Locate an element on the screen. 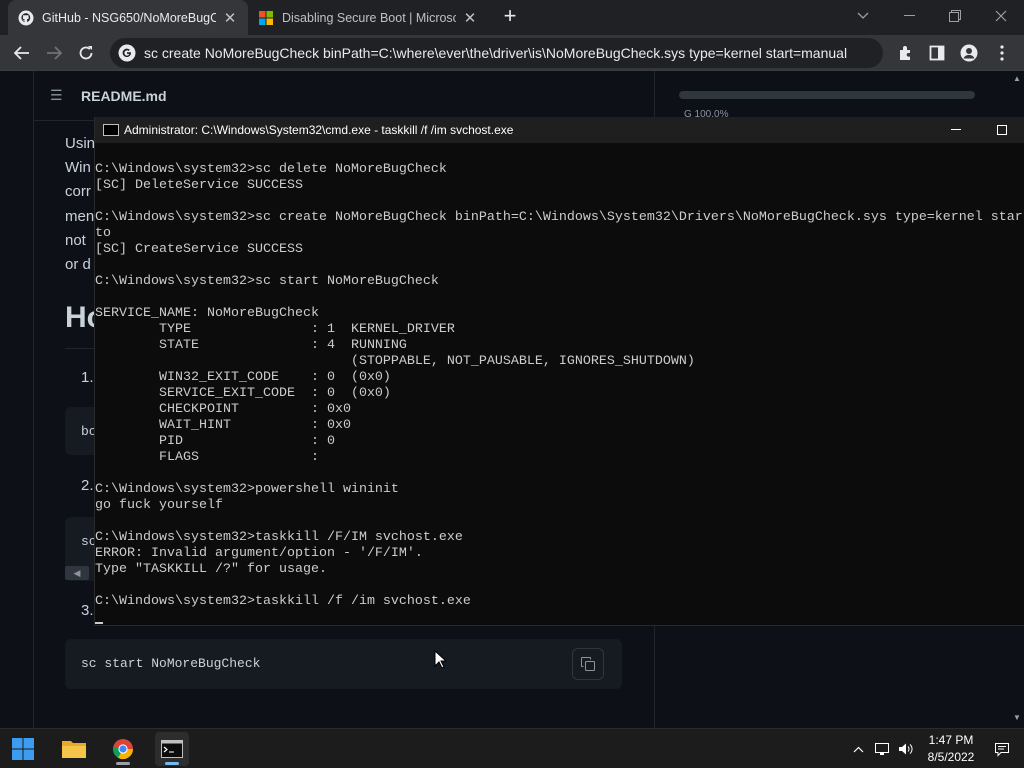 Image resolution: width=1024 pixels, height=768 pixels. cmd-line: SERVICE_NAME: NoMoreBugCheck is located at coordinates (207, 313).